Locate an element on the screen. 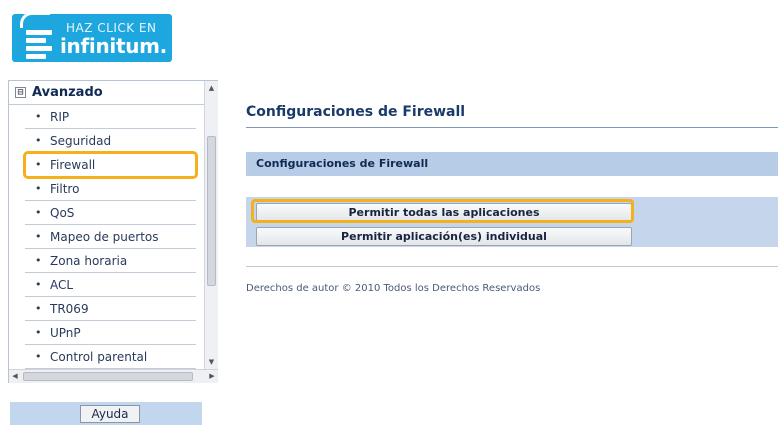  footer-divider is located at coordinates (512, 266).